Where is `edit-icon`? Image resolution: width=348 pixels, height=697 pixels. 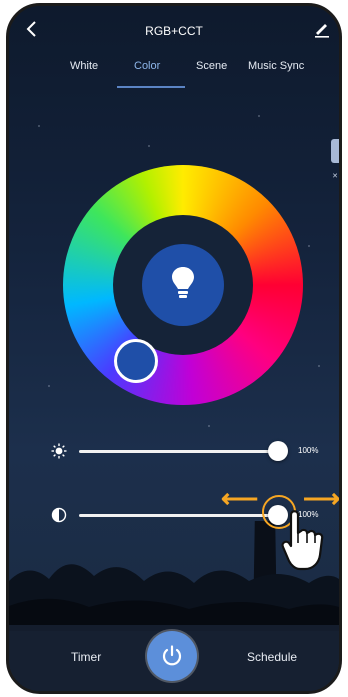 edit-icon is located at coordinates (322, 29).